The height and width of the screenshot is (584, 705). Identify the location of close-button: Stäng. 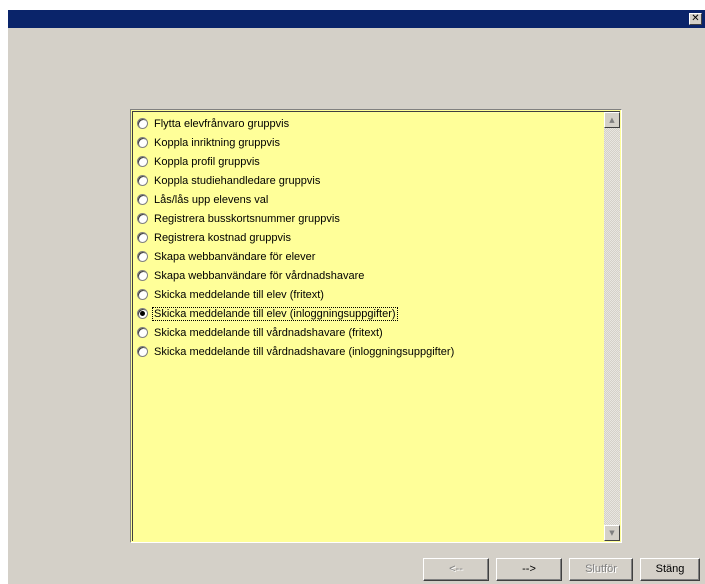
(670, 569).